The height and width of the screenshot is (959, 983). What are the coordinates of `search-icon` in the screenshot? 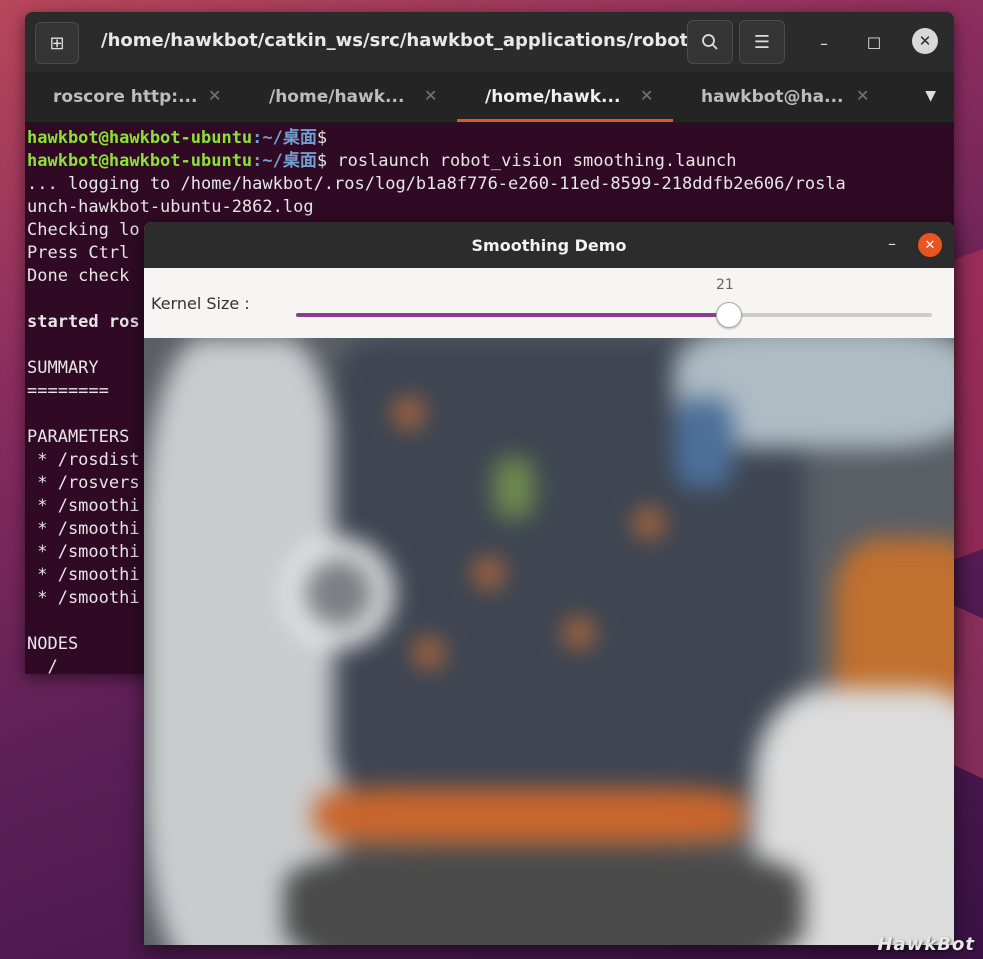 It's located at (710, 42).